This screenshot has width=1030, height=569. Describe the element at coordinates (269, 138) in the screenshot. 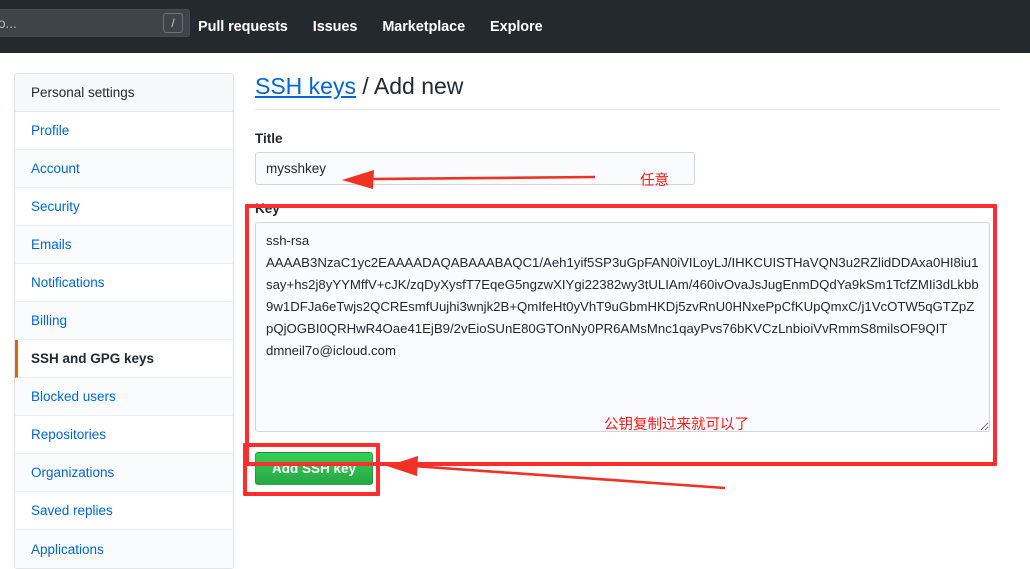

I see `title-field-label: Title` at that location.